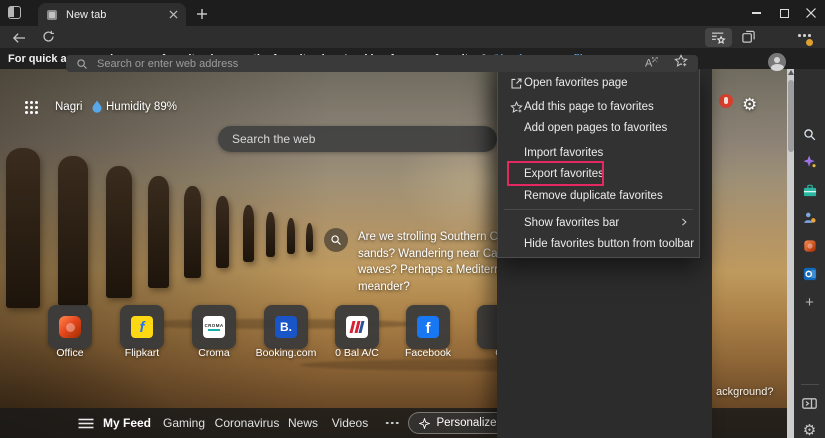 Image resolution: width=825 pixels, height=438 pixels. What do you see at coordinates (112, 14) in the screenshot?
I see `browser-tab: New tab` at bounding box center [112, 14].